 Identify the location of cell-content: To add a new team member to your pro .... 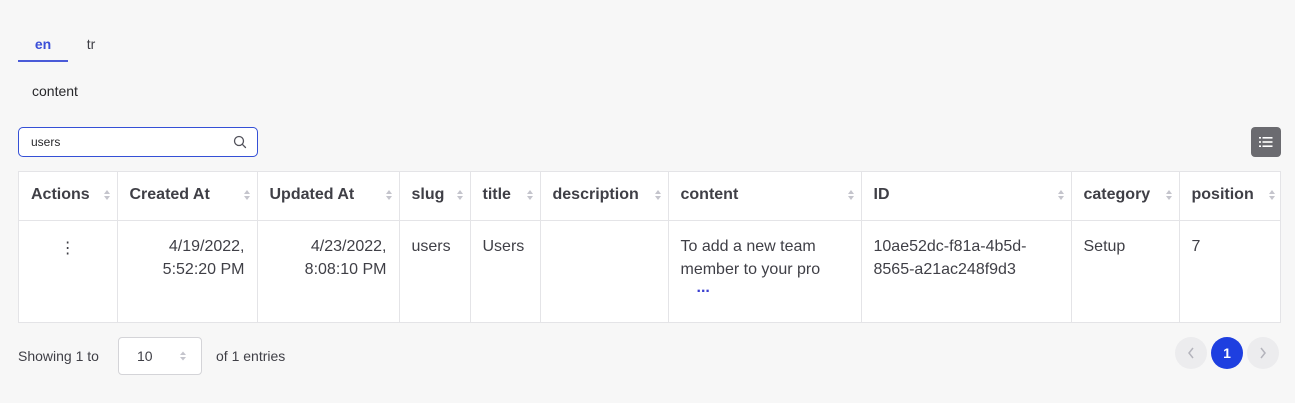
(765, 271).